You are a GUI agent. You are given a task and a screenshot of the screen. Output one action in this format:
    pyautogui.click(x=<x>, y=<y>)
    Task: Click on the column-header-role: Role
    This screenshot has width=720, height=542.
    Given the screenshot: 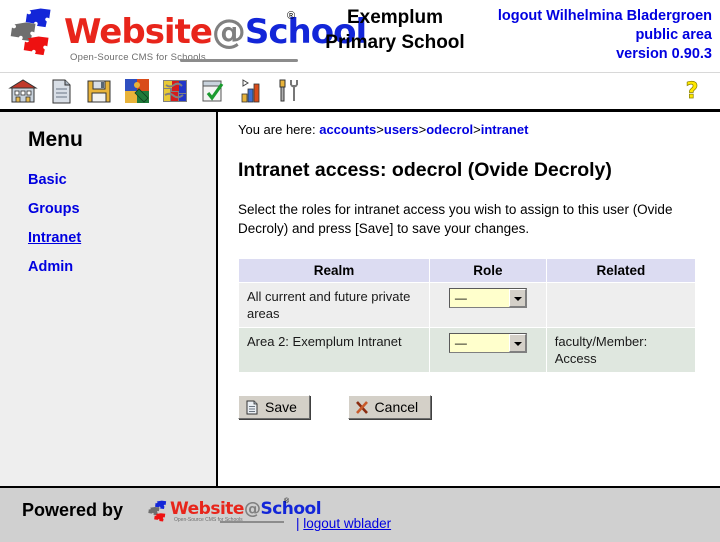 What is the action you would take?
    pyautogui.click(x=488, y=270)
    